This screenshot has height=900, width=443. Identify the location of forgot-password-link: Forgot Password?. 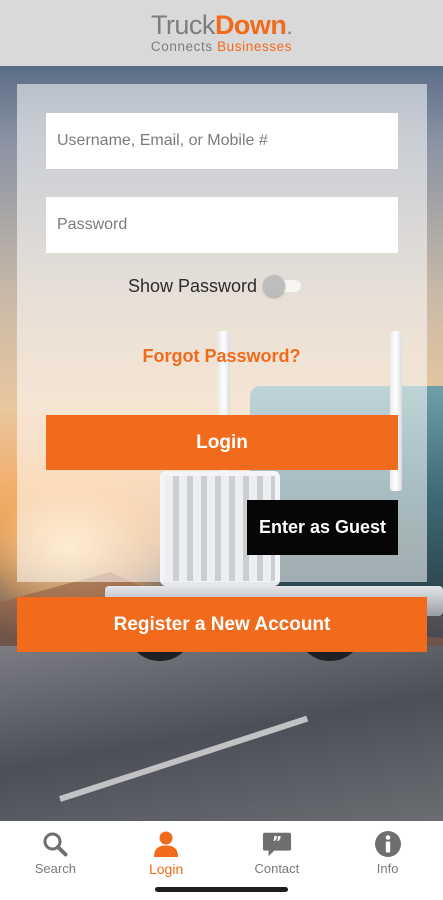
(221, 356).